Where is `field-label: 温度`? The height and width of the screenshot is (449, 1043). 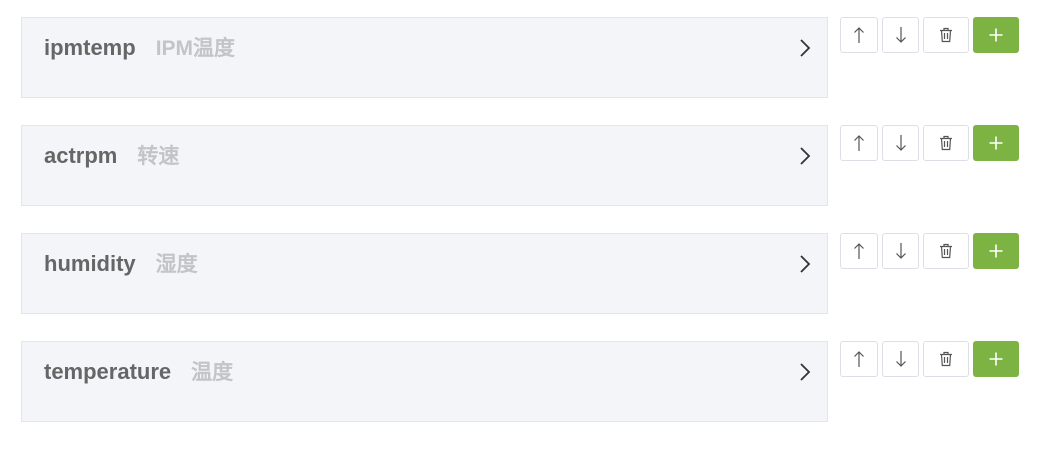 field-label: 温度 is located at coordinates (212, 372).